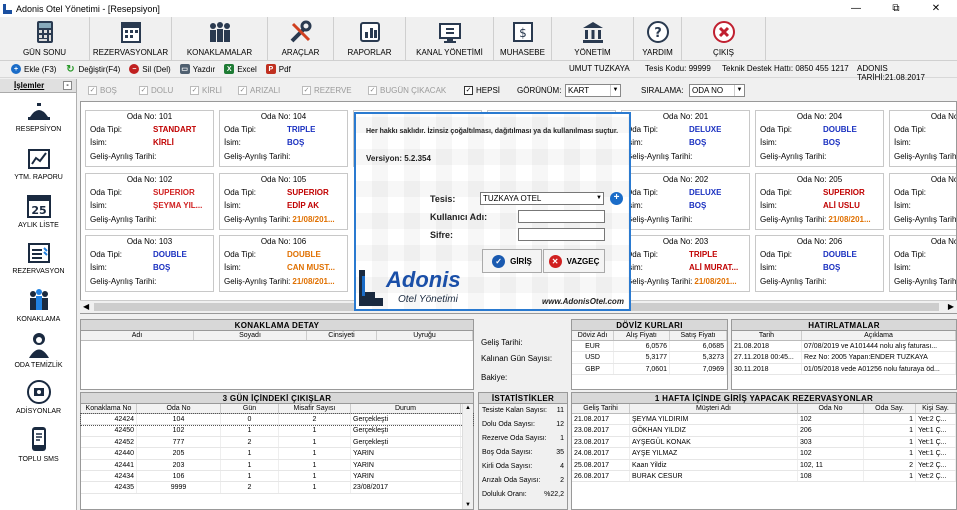  Describe the element at coordinates (277, 419) in the screenshot. I see `table-row: 42424 104 0 2 Gerçekleşti` at that location.